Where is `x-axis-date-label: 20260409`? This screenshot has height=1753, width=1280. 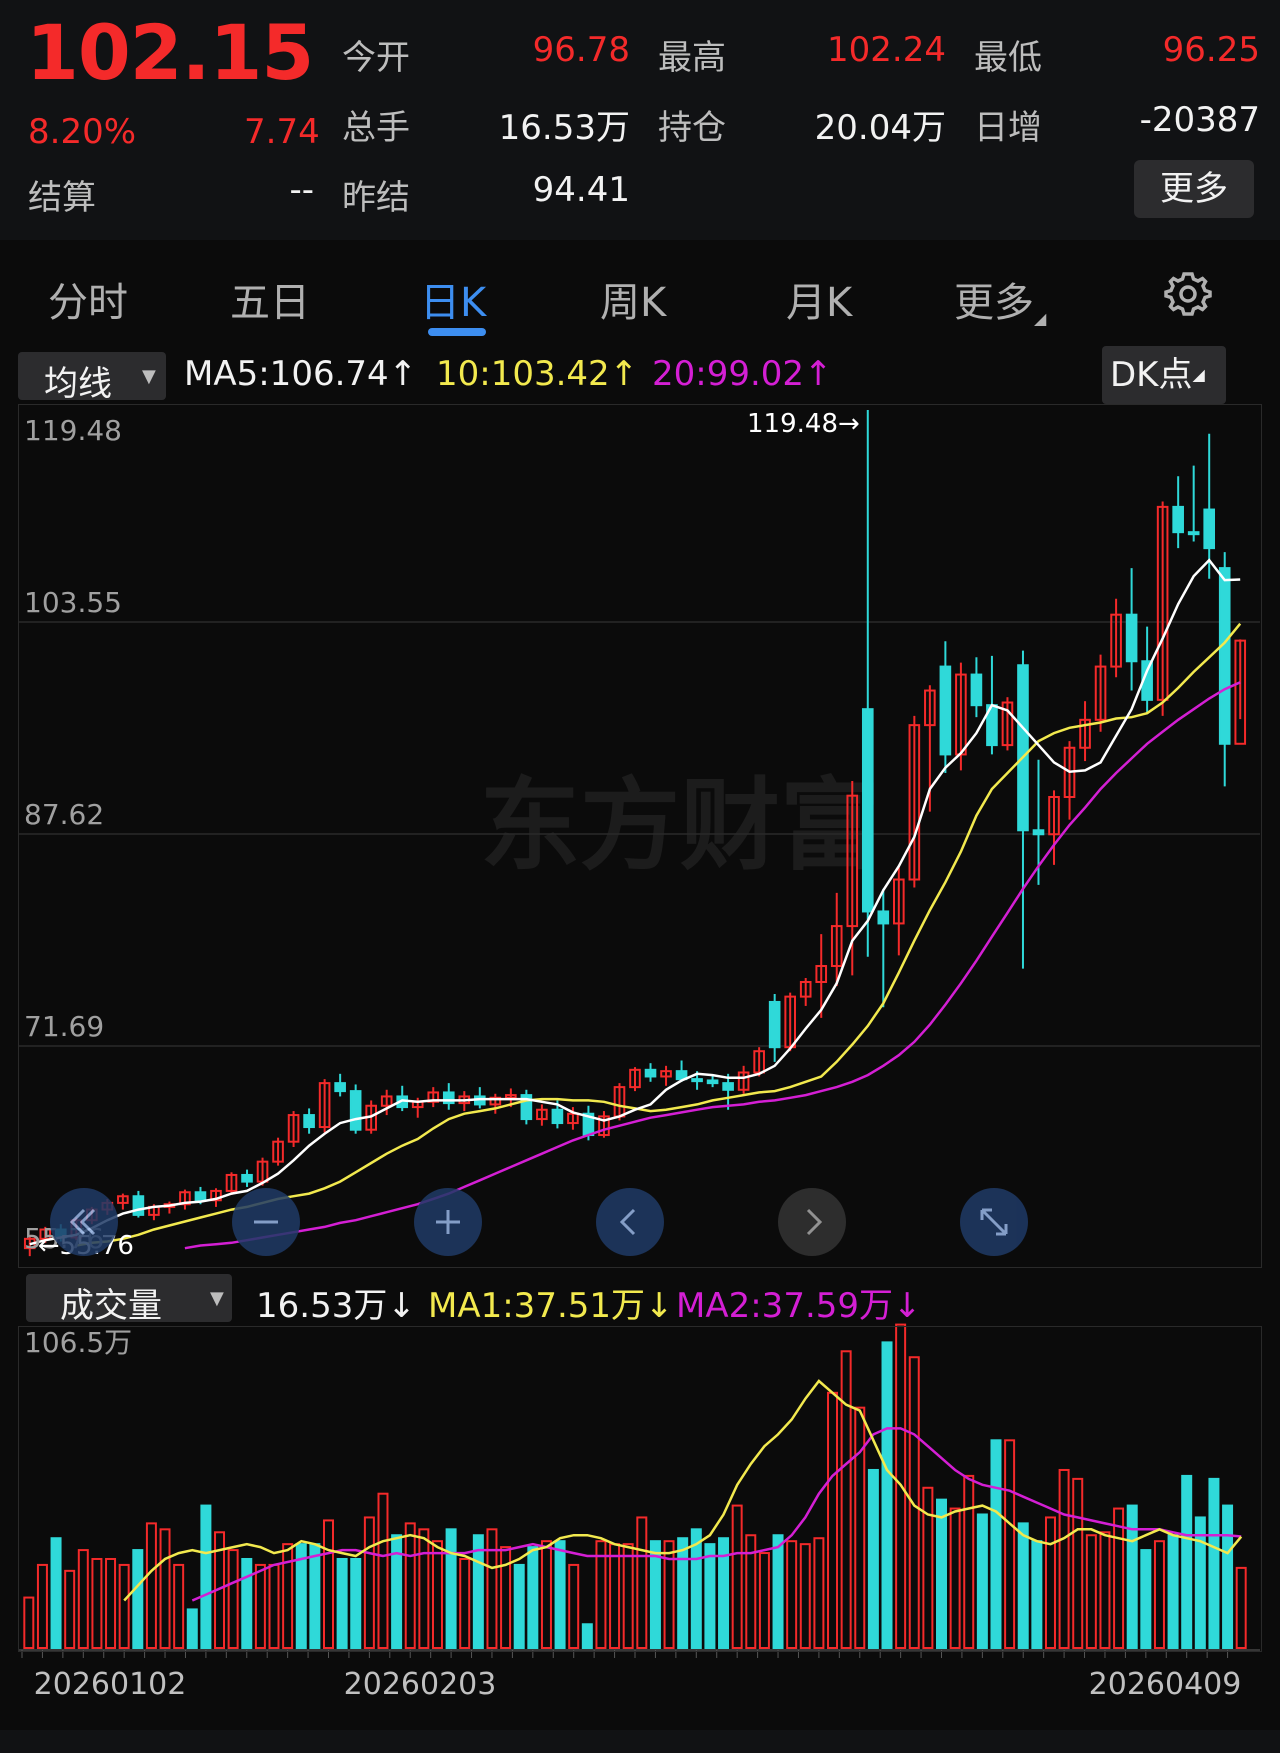
x-axis-date-label: 20260409 is located at coordinates (1165, 1684).